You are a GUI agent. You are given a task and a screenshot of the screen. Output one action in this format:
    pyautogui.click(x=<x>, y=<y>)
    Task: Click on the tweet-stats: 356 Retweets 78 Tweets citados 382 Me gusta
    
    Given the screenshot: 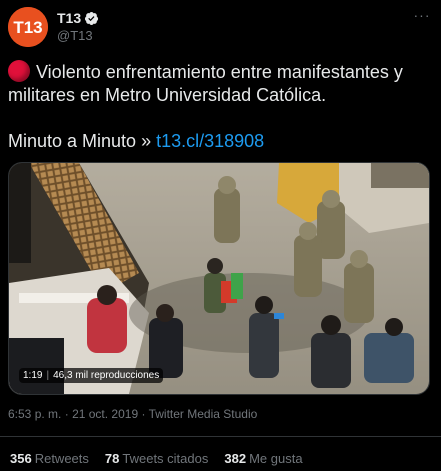 What is the action you would take?
    pyautogui.click(x=156, y=458)
    